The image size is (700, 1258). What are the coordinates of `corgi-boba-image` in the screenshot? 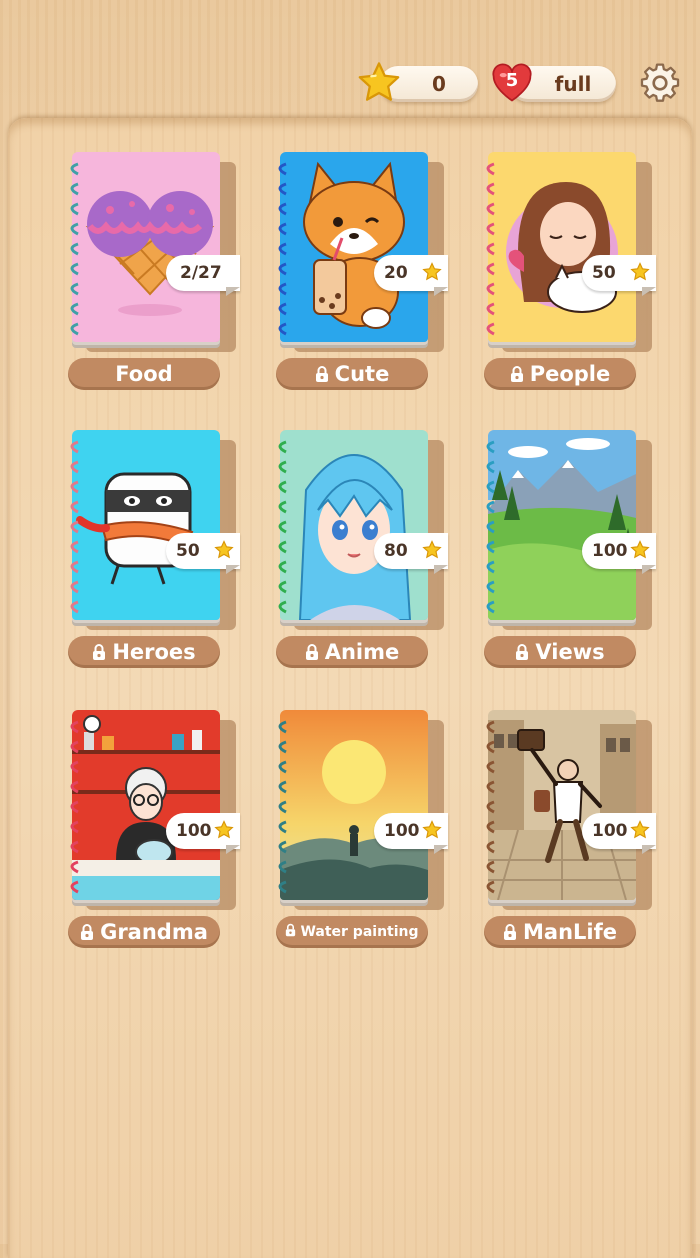 It's located at (354, 247).